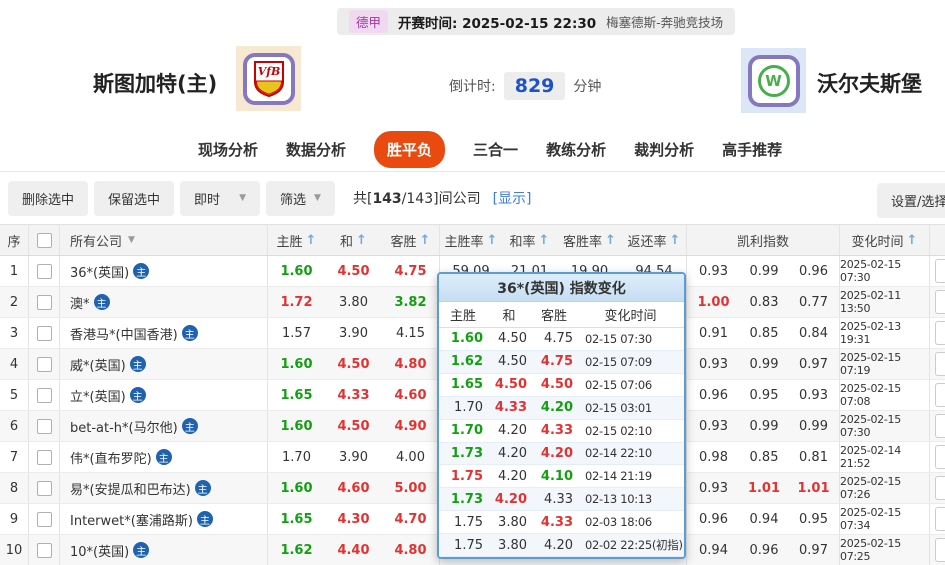 The image size is (945, 565). What do you see at coordinates (296, 457) in the screenshot?
I see `home-odds-cell: 1.70` at bounding box center [296, 457].